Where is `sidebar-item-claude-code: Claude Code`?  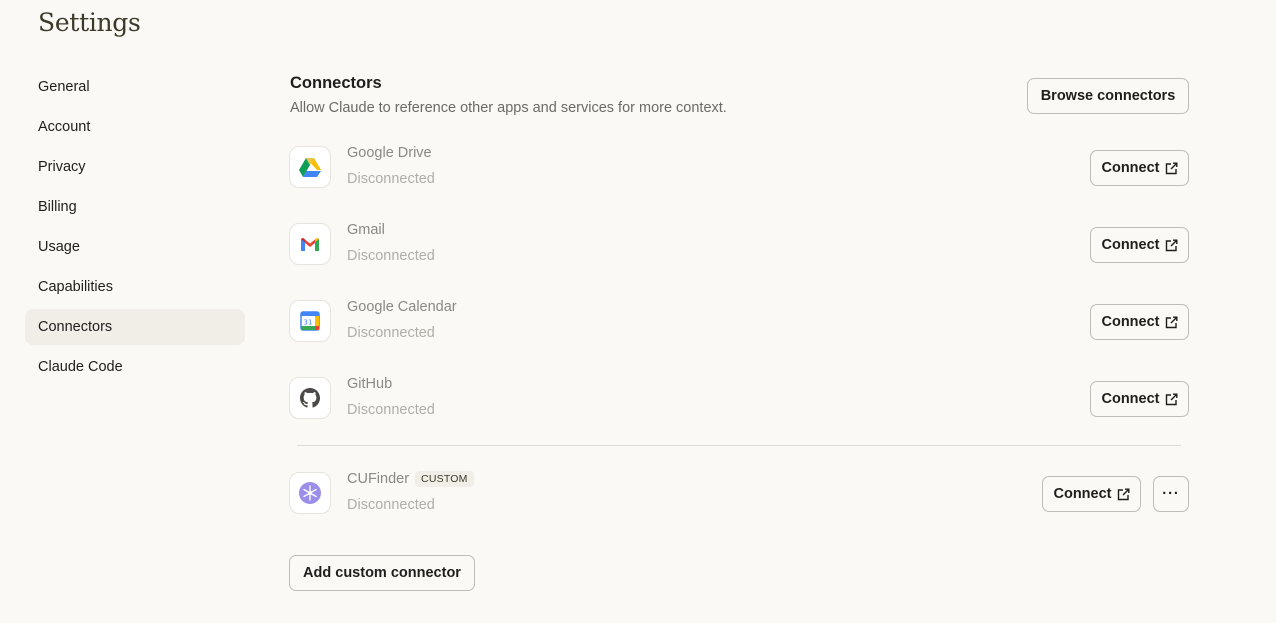 sidebar-item-claude-code: Claude Code is located at coordinates (135, 367).